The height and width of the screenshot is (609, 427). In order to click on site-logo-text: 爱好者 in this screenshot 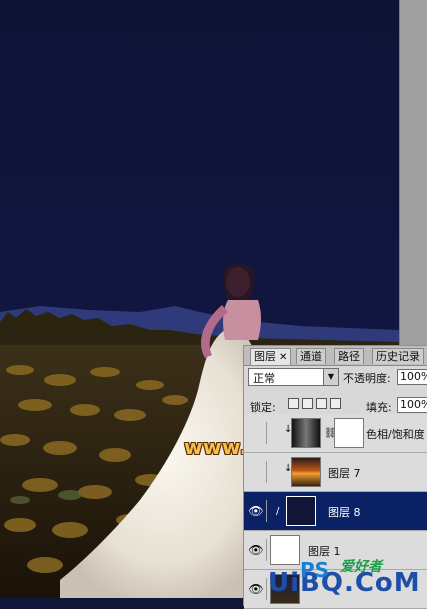, I will do `click(361, 567)`.